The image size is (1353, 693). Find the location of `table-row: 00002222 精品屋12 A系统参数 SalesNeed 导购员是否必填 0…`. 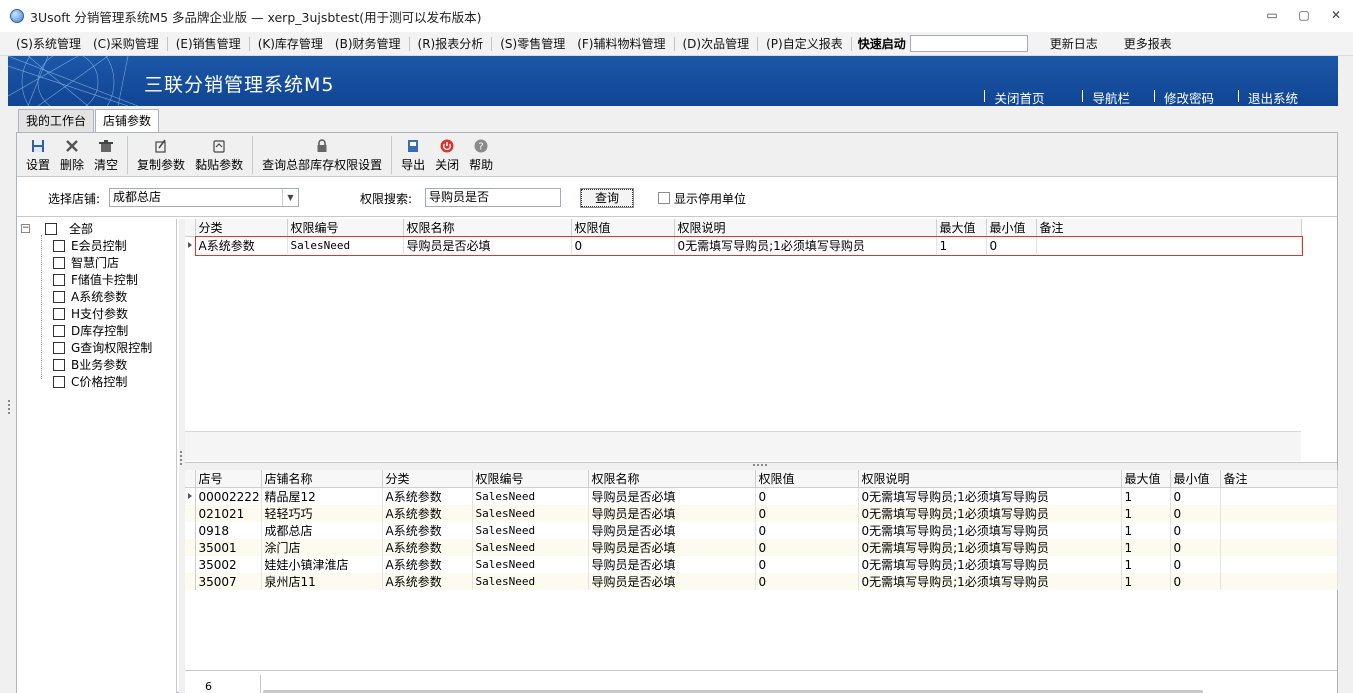

table-row: 00002222 精品屋12 A系统参数 SalesNeed 导购员是否必填 0… is located at coordinates (761, 496).